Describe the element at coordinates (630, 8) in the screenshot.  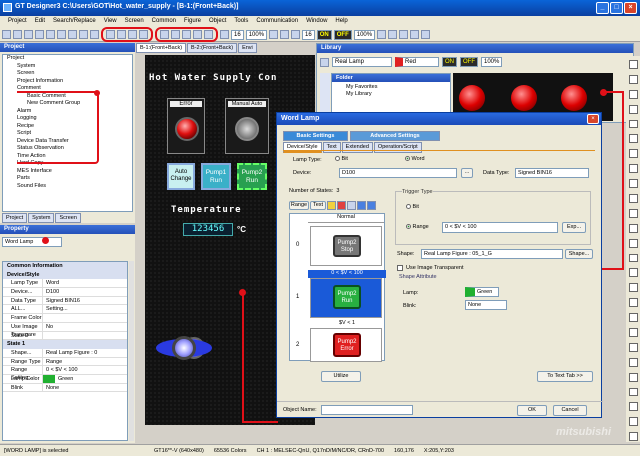
I see `close-button: ×` at that location.